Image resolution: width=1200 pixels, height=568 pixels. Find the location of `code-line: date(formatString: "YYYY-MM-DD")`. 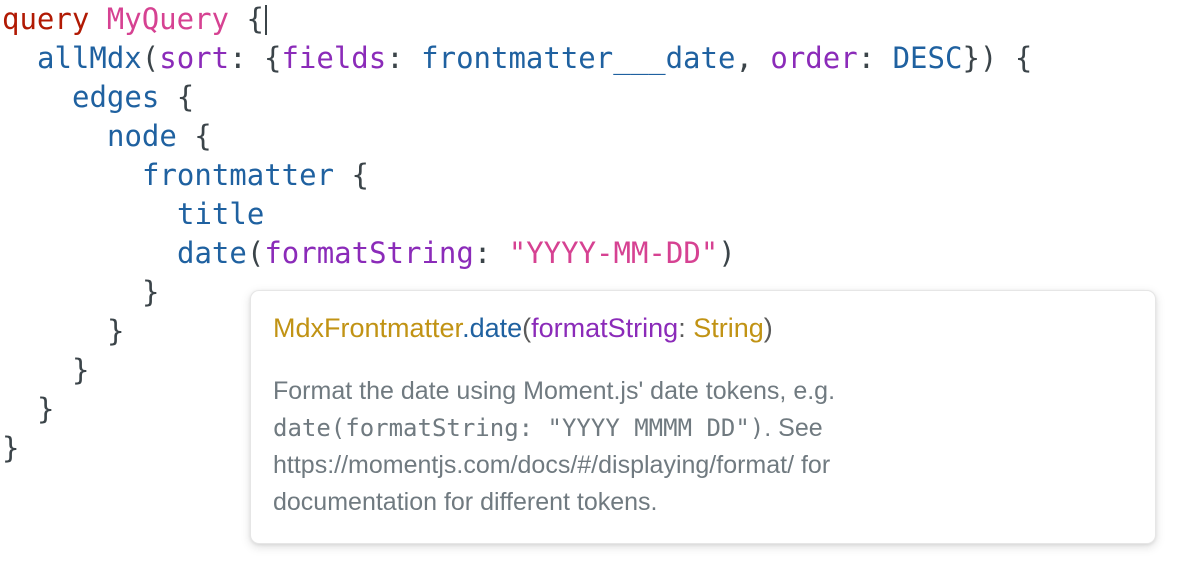

code-line: date(formatString: "YYYY-MM-DD") is located at coordinates (600, 253).